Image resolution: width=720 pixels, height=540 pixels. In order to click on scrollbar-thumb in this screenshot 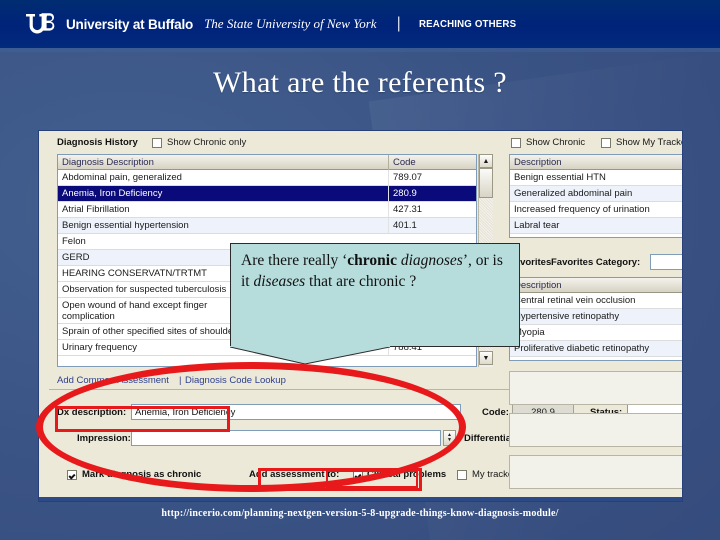, I will do `click(486, 183)`.